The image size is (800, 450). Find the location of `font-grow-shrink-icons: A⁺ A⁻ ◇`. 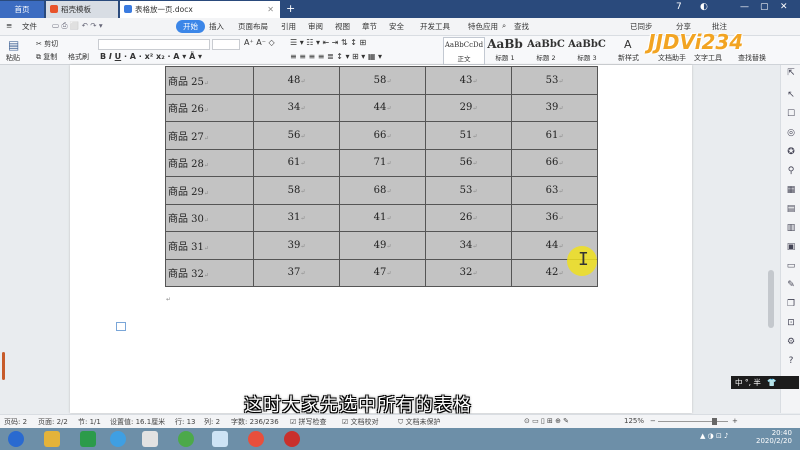

font-grow-shrink-icons: A⁺ A⁻ ◇ is located at coordinates (259, 42).